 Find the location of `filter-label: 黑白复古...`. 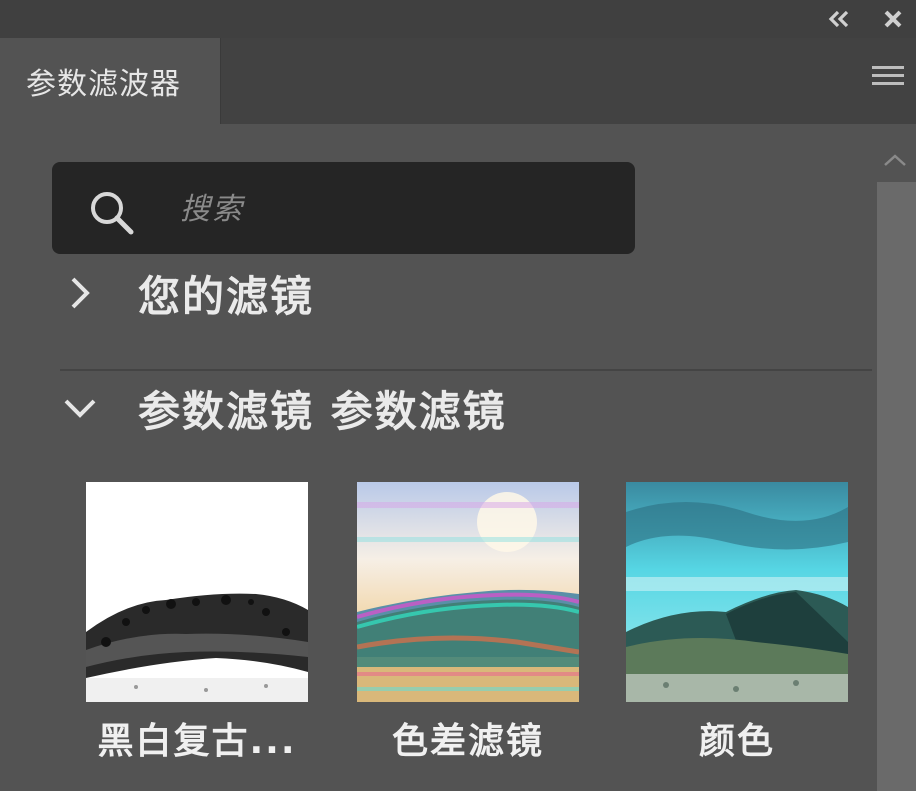

filter-label: 黑白复古... is located at coordinates (197, 741).